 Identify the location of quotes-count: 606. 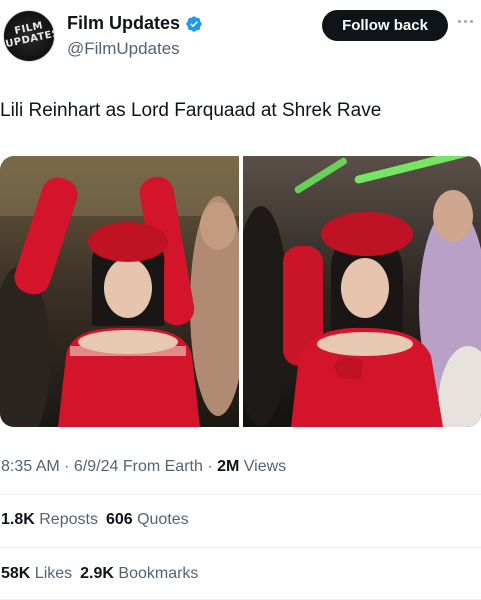
(119, 519).